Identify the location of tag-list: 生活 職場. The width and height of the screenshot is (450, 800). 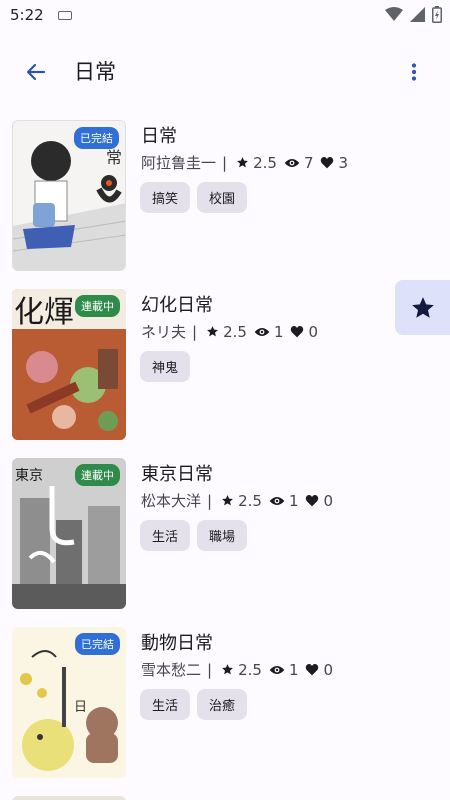
(194, 535).